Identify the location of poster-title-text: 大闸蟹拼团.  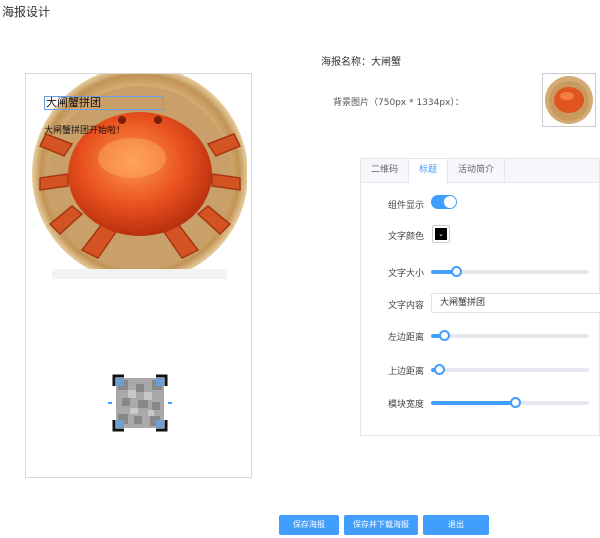
(104, 103).